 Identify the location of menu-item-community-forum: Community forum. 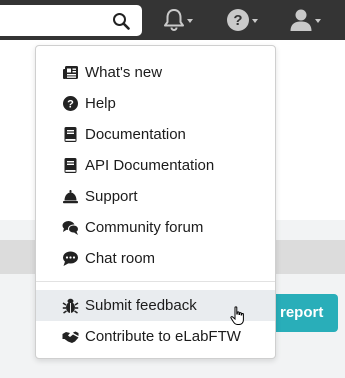
(155, 227).